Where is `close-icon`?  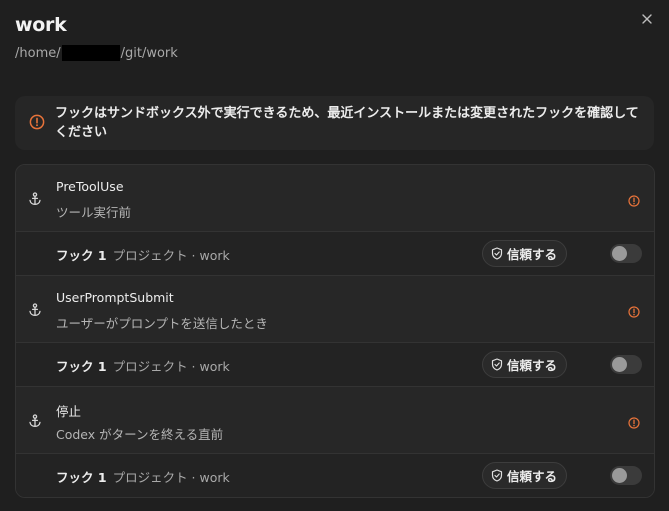 close-icon is located at coordinates (647, 19).